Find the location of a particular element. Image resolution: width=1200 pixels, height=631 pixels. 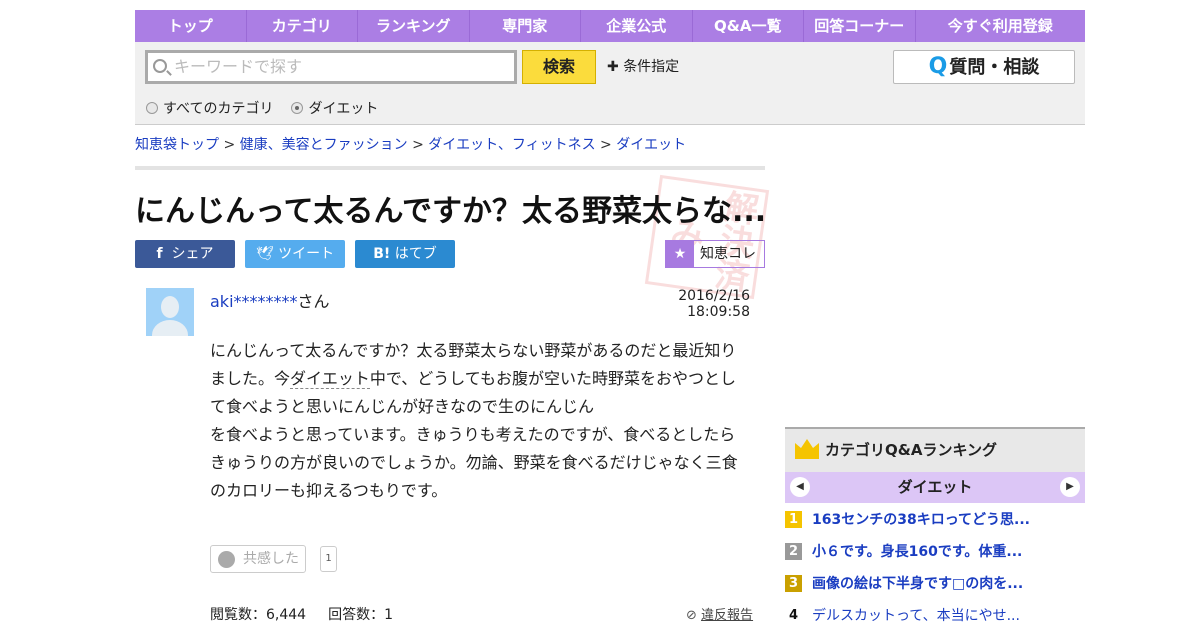

ask-question-button: Q 質問・相談 is located at coordinates (984, 67).